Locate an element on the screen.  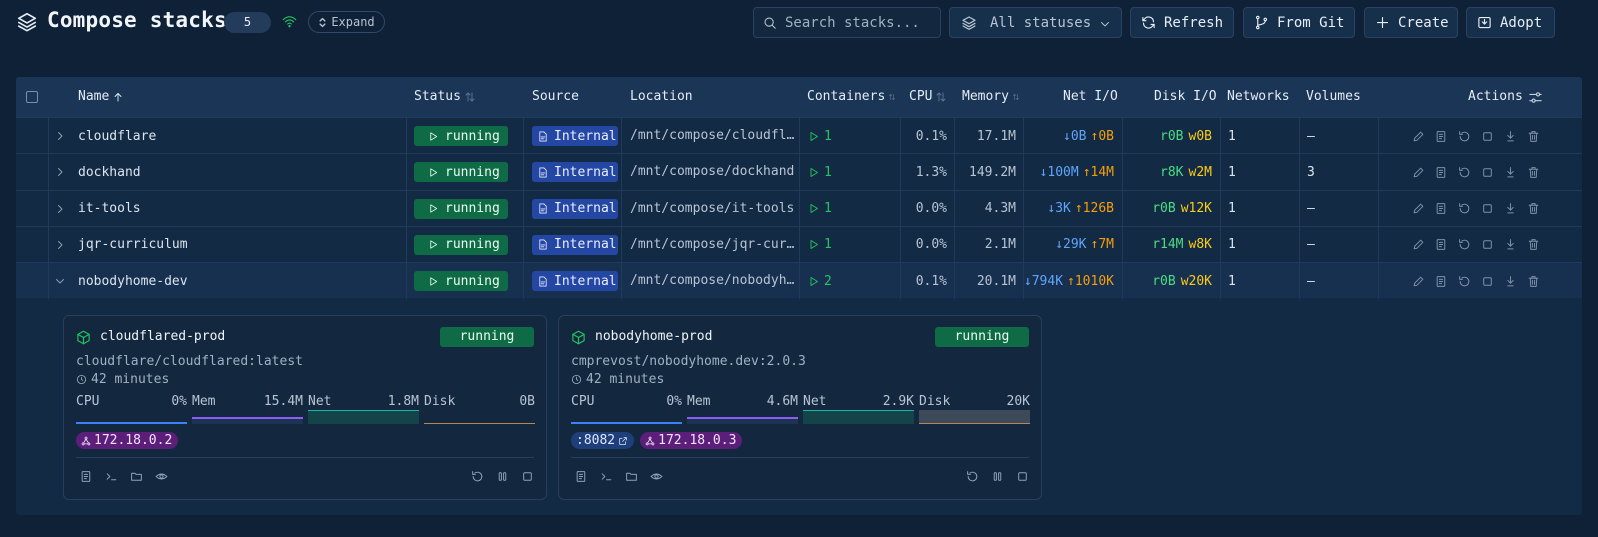
adopt-button: Adopt is located at coordinates (1510, 22).